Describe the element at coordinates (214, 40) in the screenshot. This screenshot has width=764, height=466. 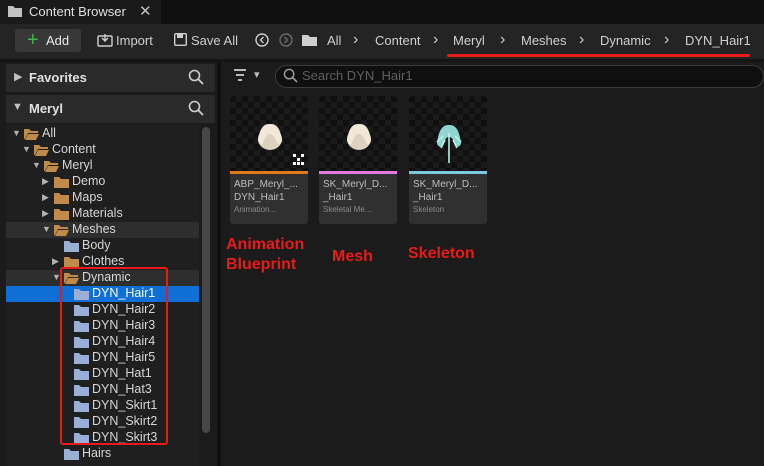
I see `save-all-button: Save All` at that location.